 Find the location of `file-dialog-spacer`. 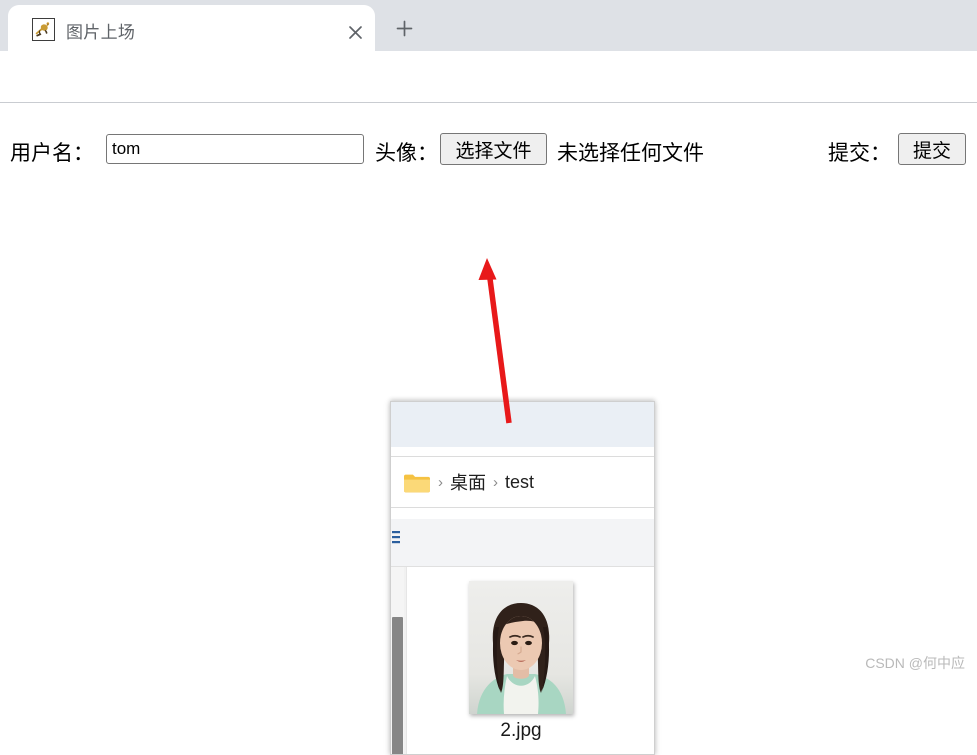

file-dialog-spacer is located at coordinates (522, 513).